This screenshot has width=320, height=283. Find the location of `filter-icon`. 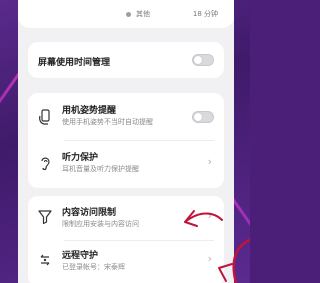

filter-icon is located at coordinates (45, 217).